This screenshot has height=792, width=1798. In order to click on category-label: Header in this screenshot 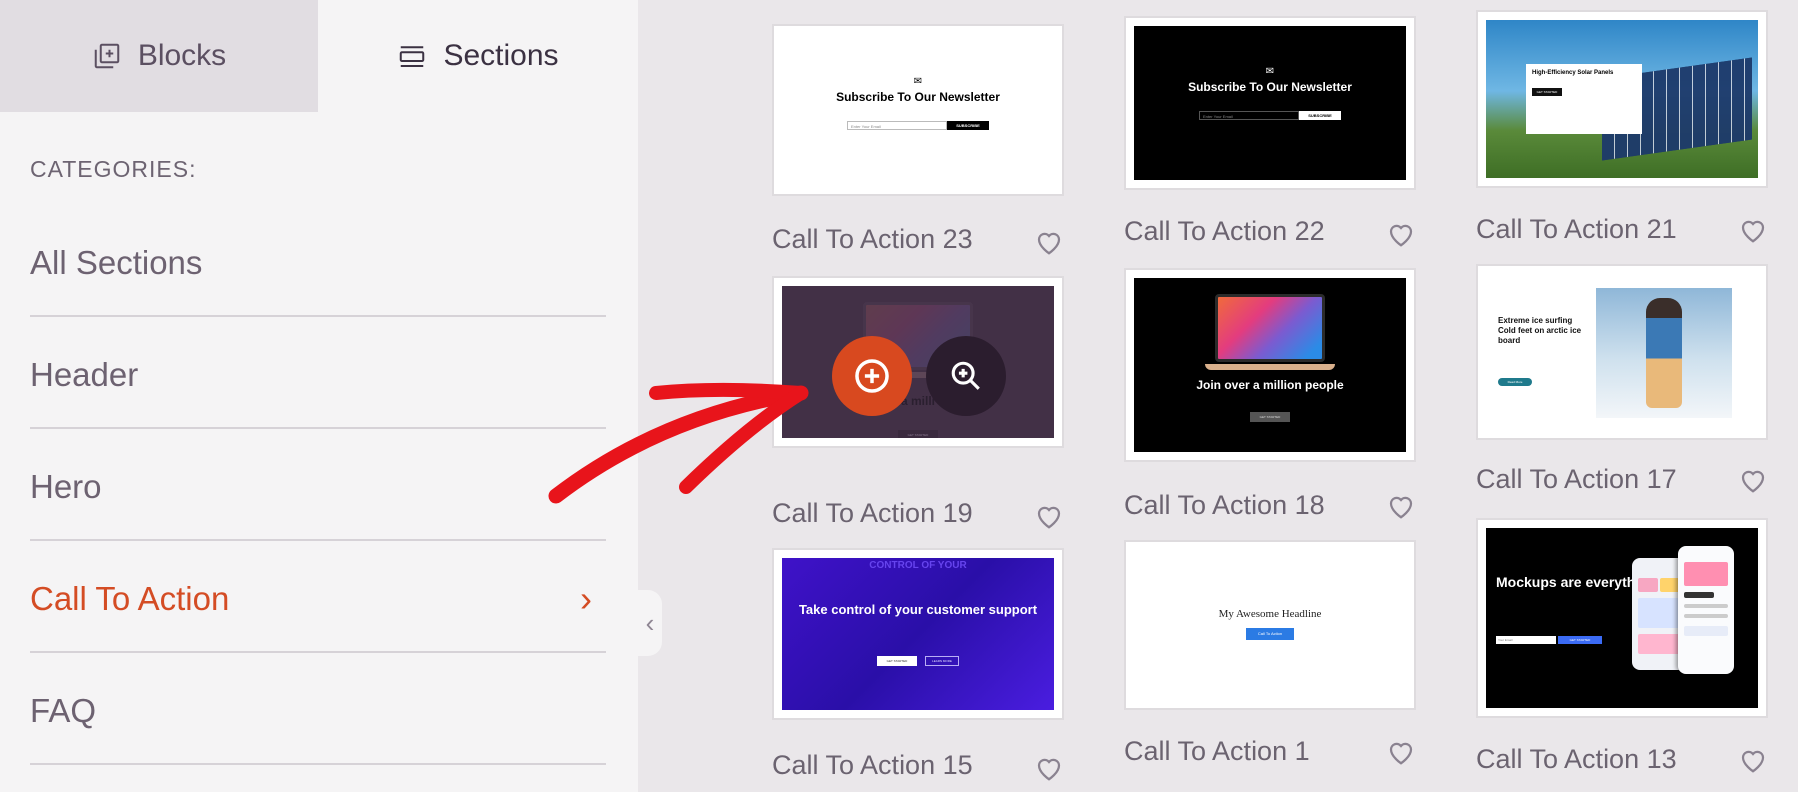, I will do `click(84, 374)`.